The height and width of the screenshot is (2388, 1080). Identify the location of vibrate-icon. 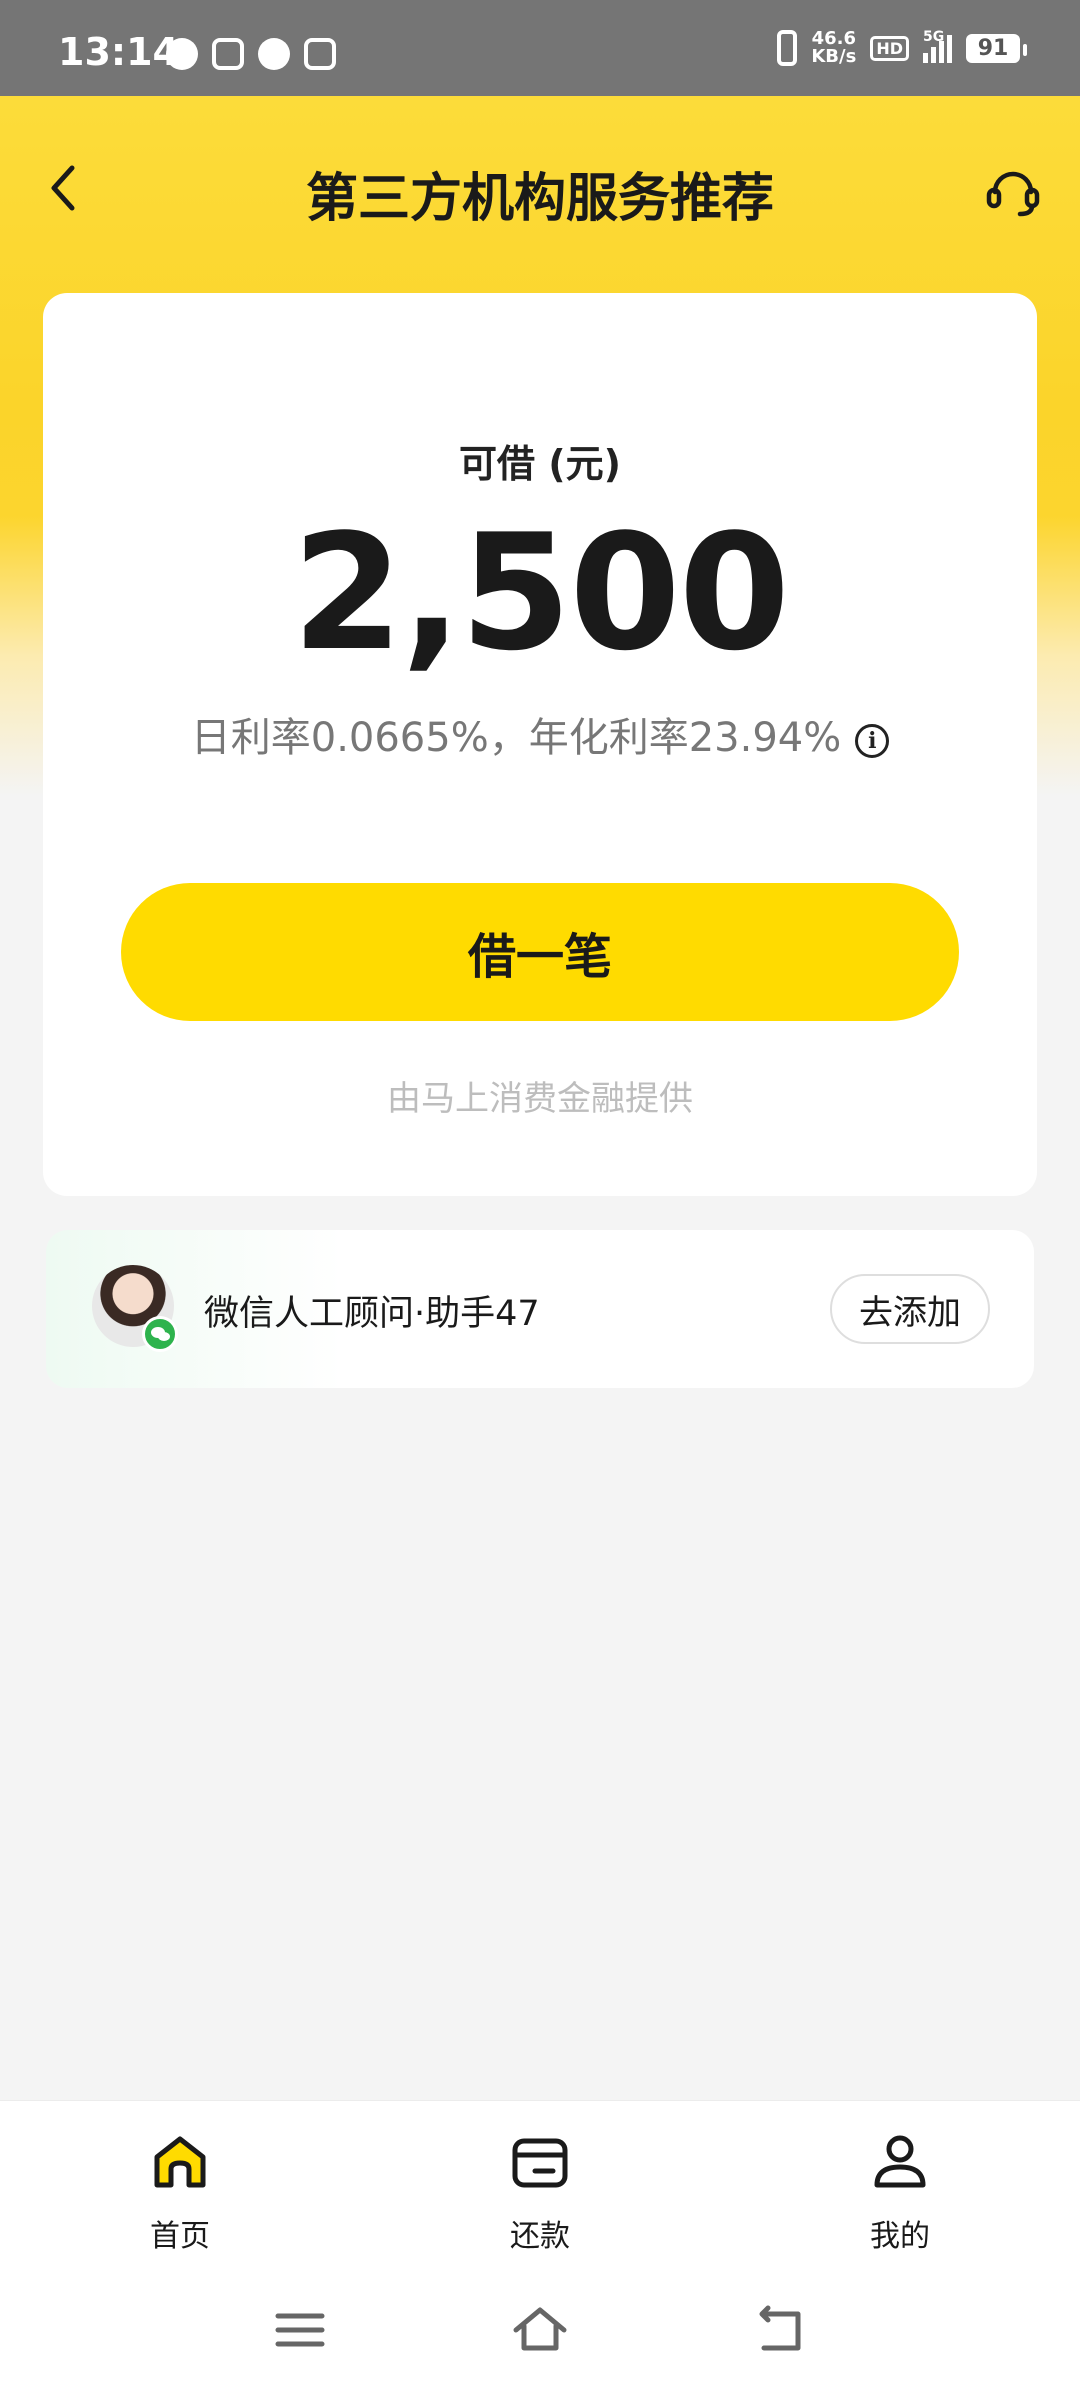
(787, 48).